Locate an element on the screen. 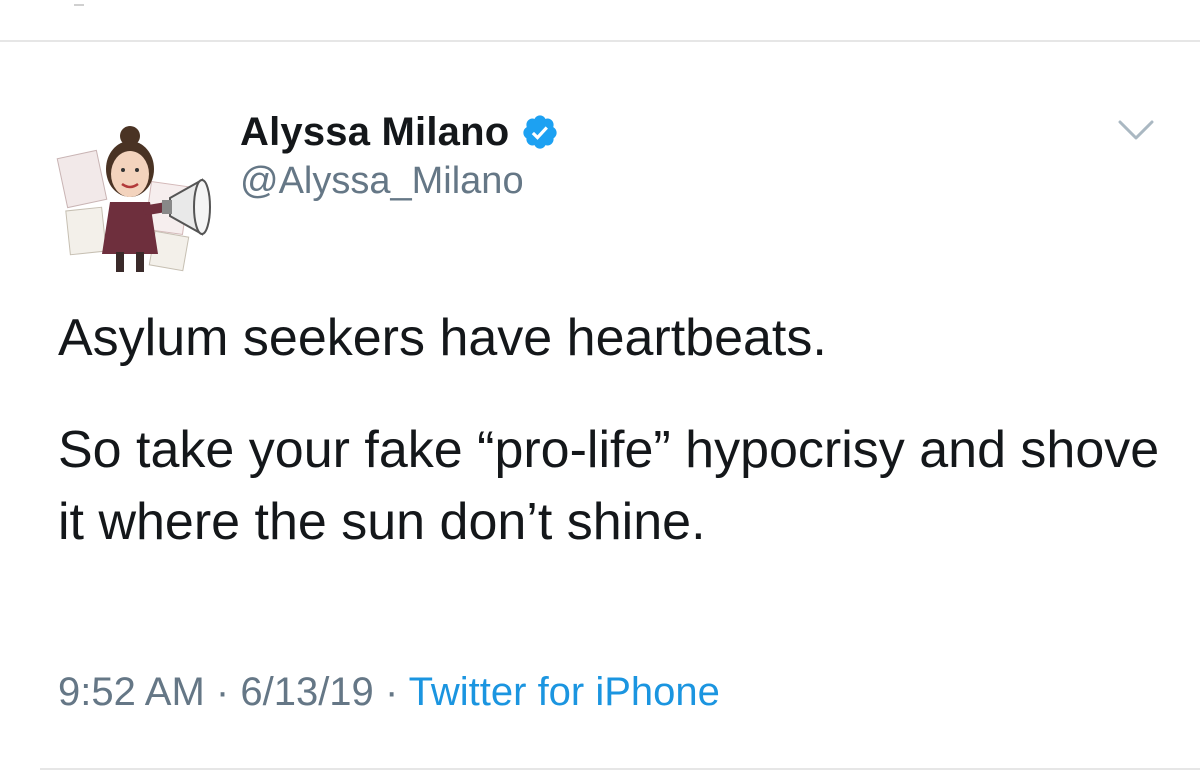  verified-badge-icon is located at coordinates (540, 132).